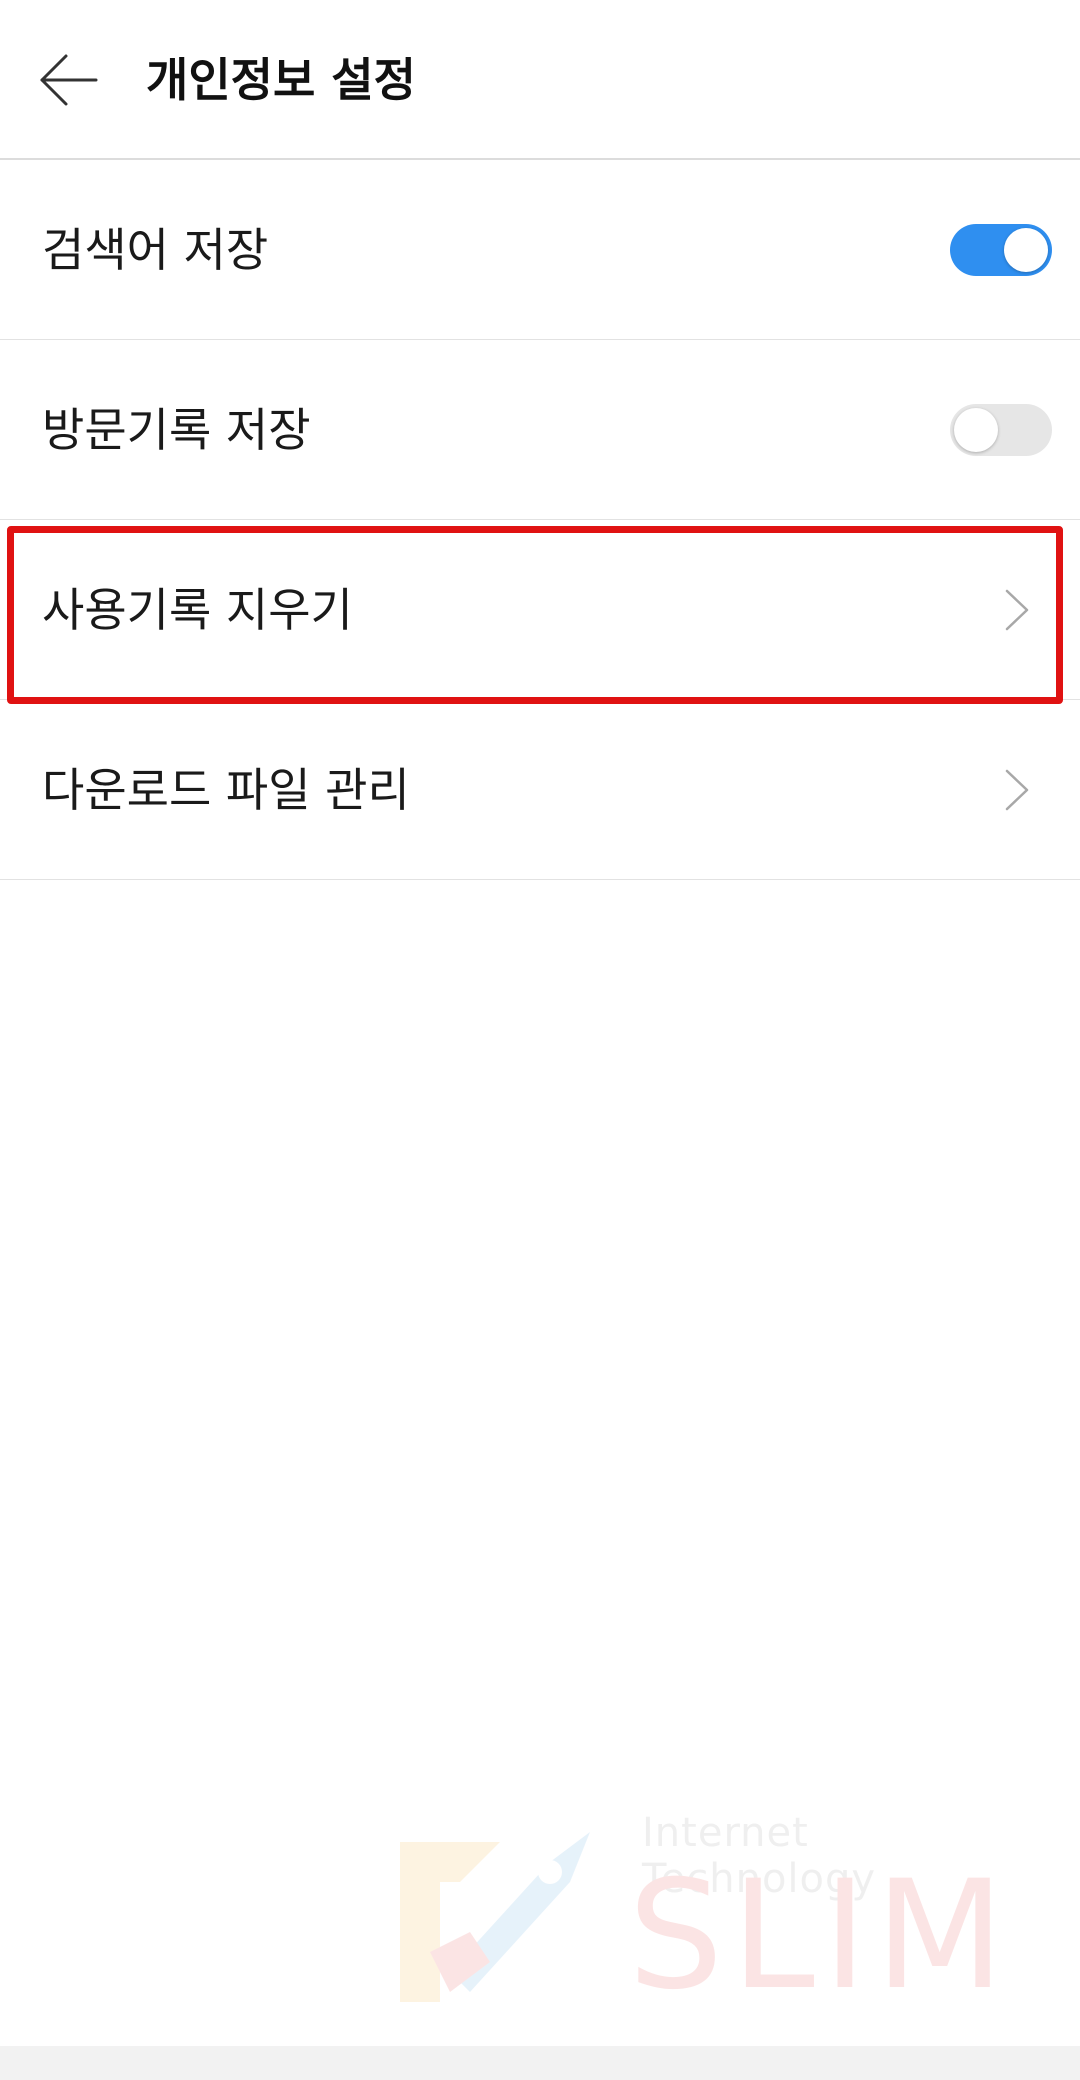  I want to click on arrow-left-icon, so click(69, 80).